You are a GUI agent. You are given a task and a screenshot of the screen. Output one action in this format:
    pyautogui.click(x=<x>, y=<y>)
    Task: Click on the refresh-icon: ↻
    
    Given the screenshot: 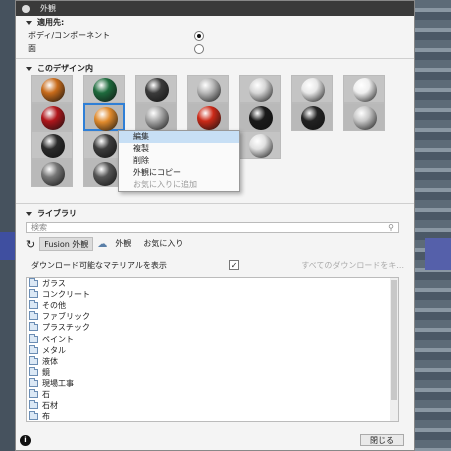 What is the action you would take?
    pyautogui.click(x=30, y=244)
    